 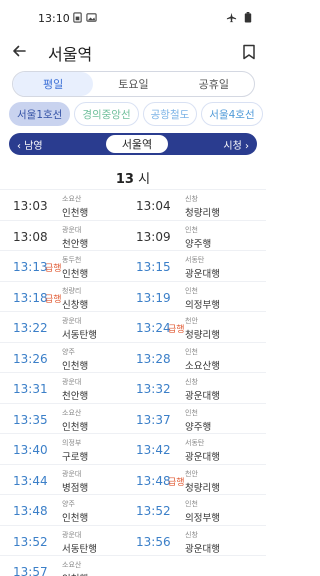 What do you see at coordinates (70, 54) in the screenshot?
I see `page-title: 서울역` at bounding box center [70, 54].